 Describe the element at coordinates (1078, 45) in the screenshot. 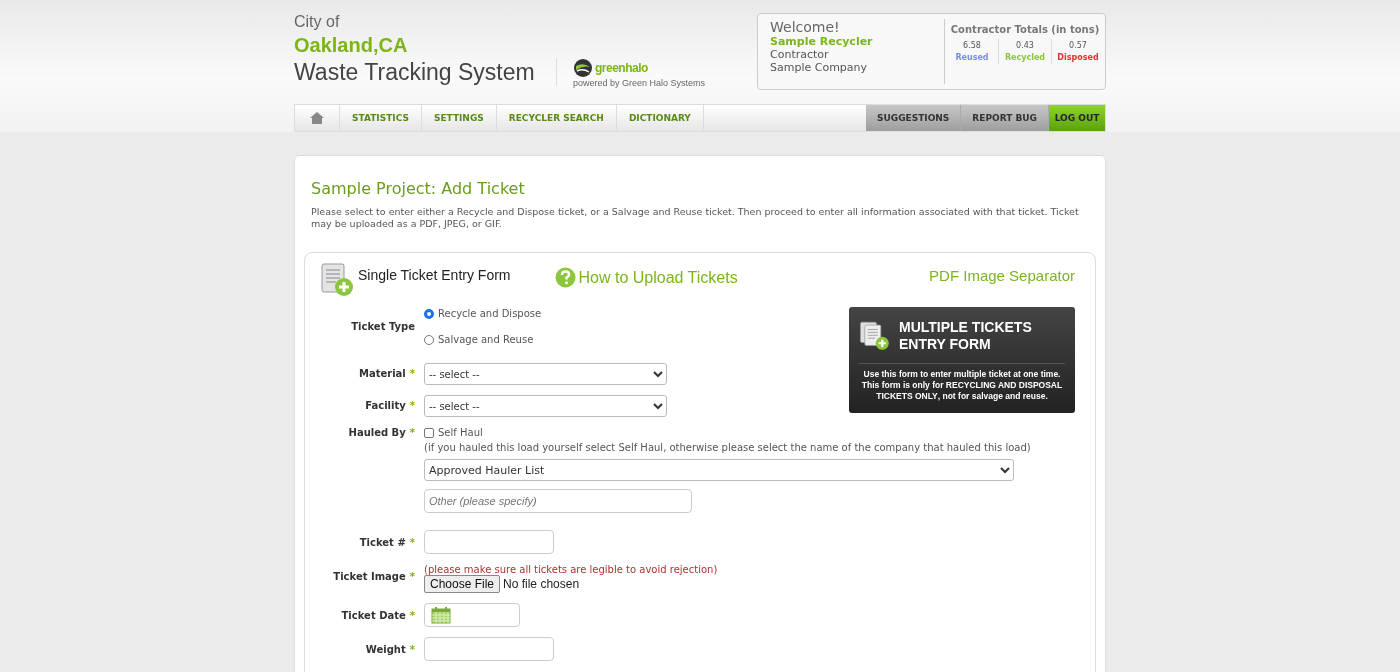

I see `total-value: 0.57` at that location.